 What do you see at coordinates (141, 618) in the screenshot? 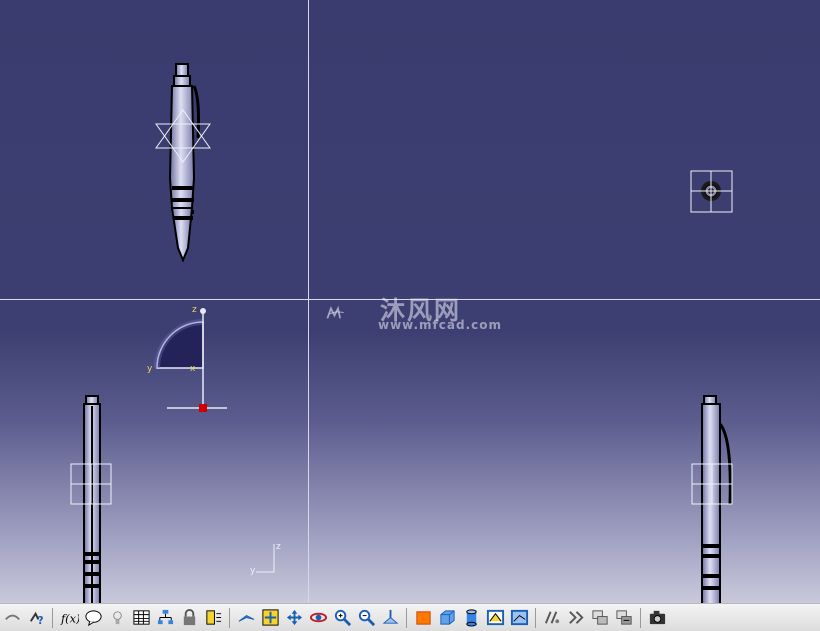
I see `table-icon` at bounding box center [141, 618].